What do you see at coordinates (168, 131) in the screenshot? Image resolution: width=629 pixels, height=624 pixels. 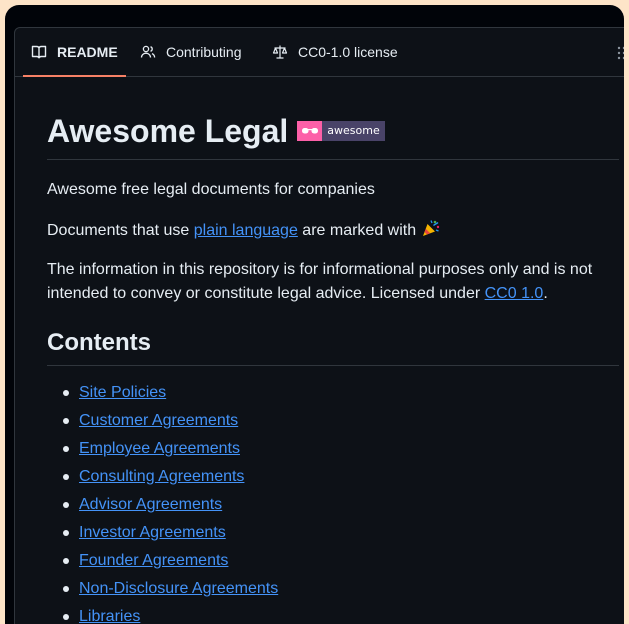 I see `title-text: Awesome Legal` at bounding box center [168, 131].